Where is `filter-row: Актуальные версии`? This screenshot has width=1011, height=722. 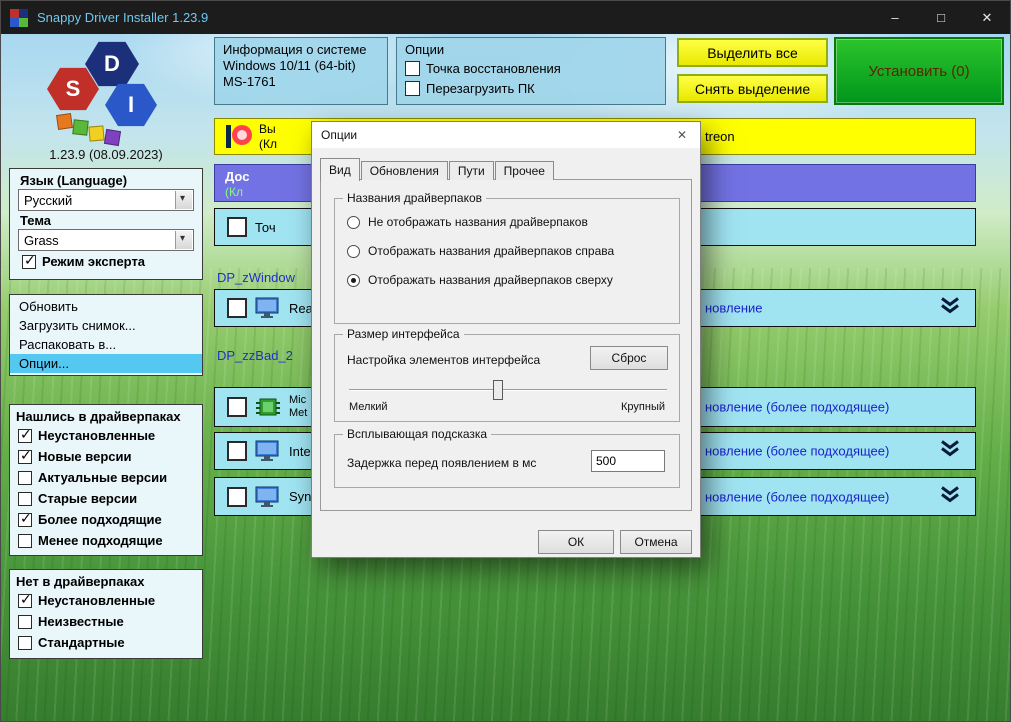
filter-row: Актуальные версии is located at coordinates (106, 477).